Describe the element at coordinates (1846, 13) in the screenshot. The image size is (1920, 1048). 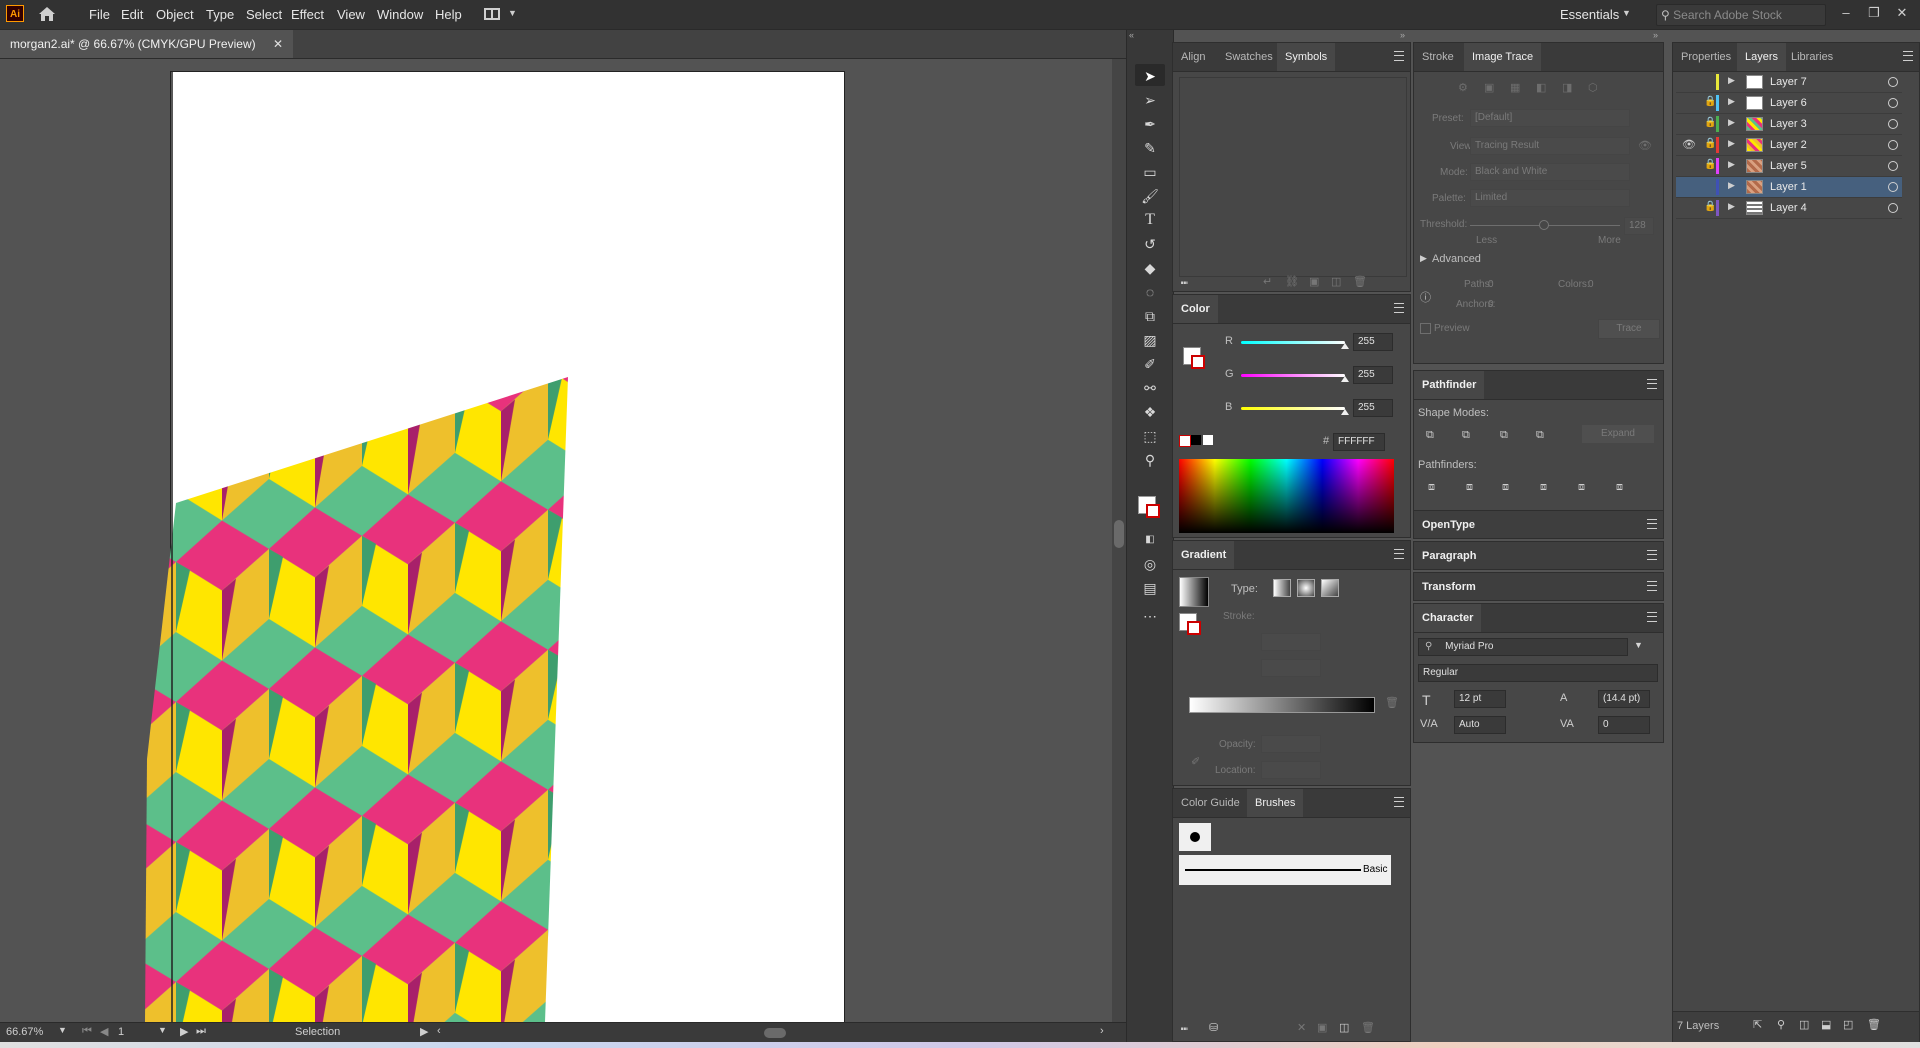
I see `minimize-icon: –` at that location.